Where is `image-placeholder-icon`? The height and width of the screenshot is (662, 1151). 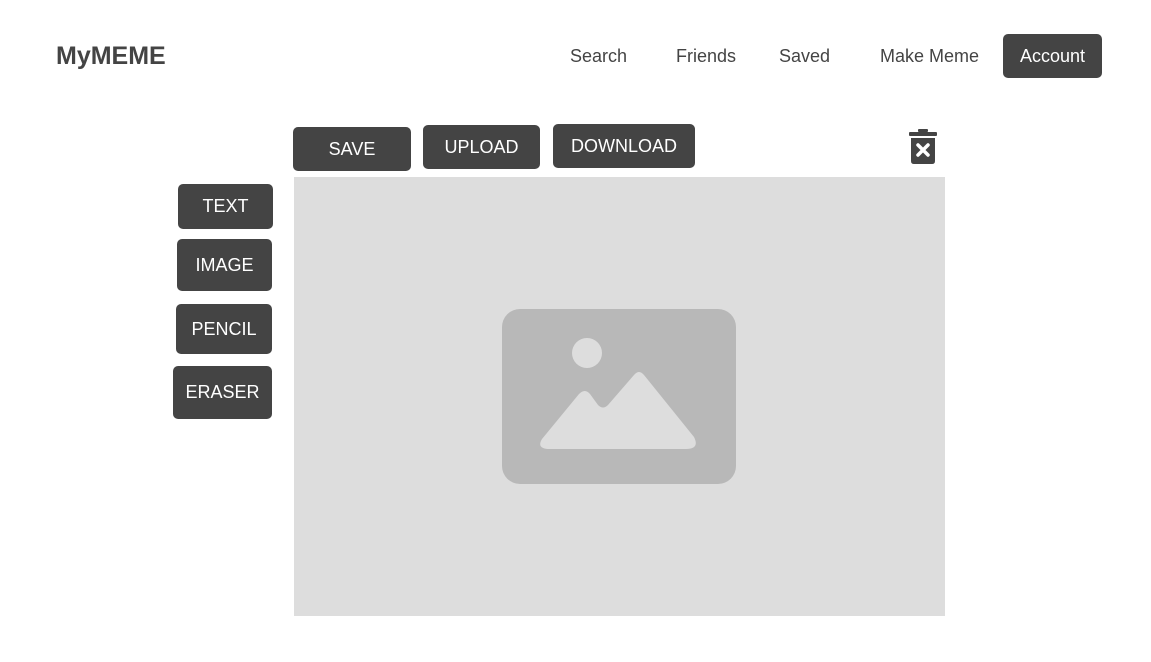
image-placeholder-icon is located at coordinates (619, 396).